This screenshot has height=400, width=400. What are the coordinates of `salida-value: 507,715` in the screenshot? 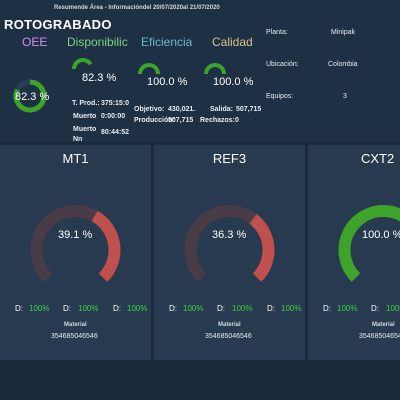 It's located at (249, 109).